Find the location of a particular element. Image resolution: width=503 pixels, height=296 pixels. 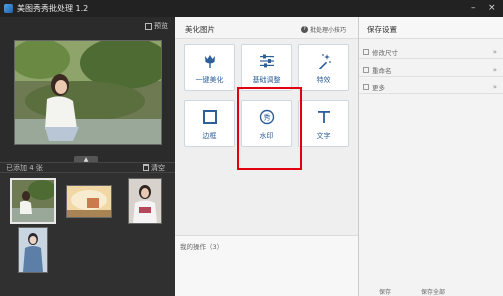

thumbnail-grid is located at coordinates (87, 234).